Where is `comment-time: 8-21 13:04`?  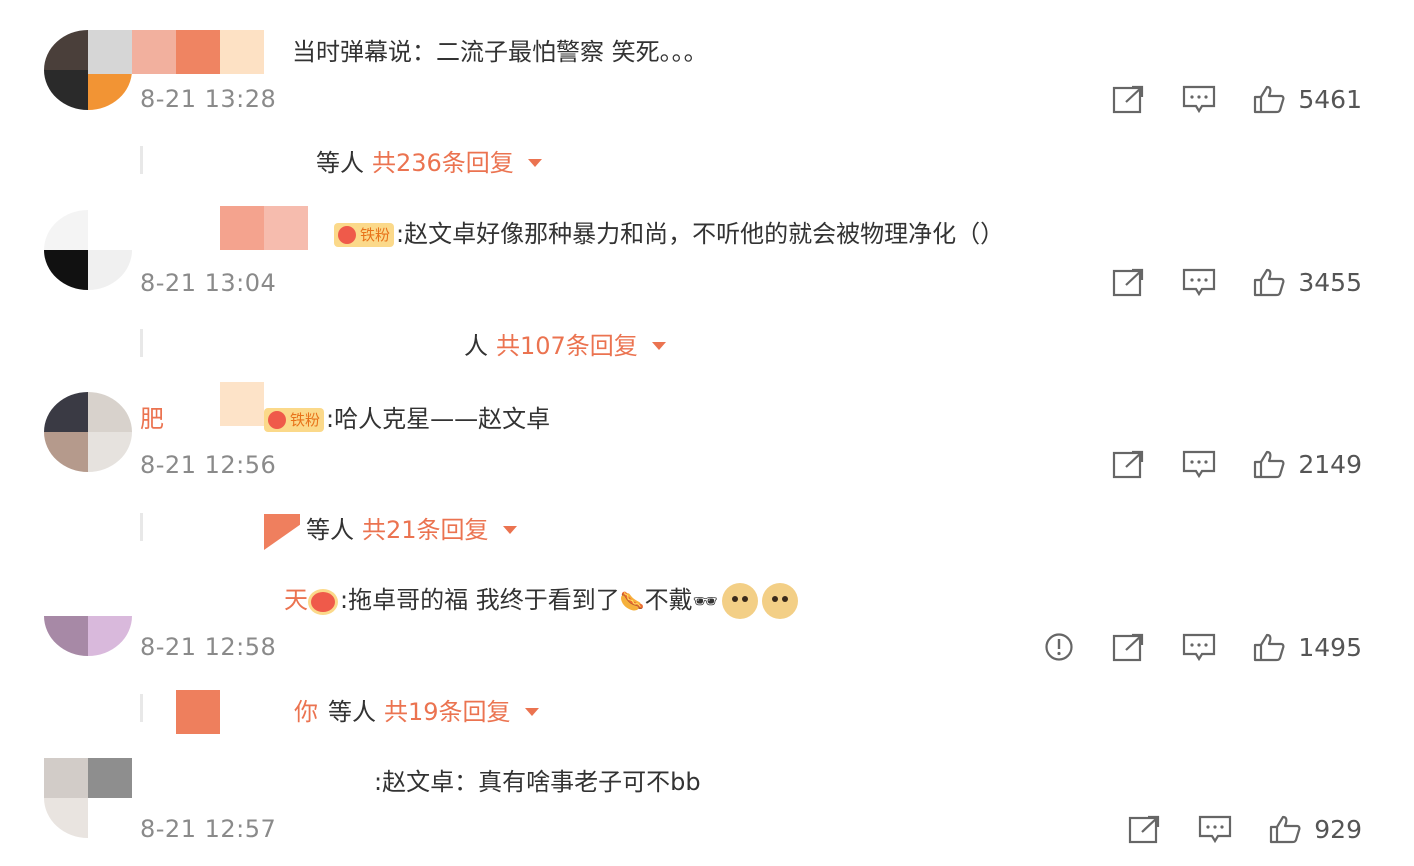
comment-time: 8-21 13:04 is located at coordinates (208, 283).